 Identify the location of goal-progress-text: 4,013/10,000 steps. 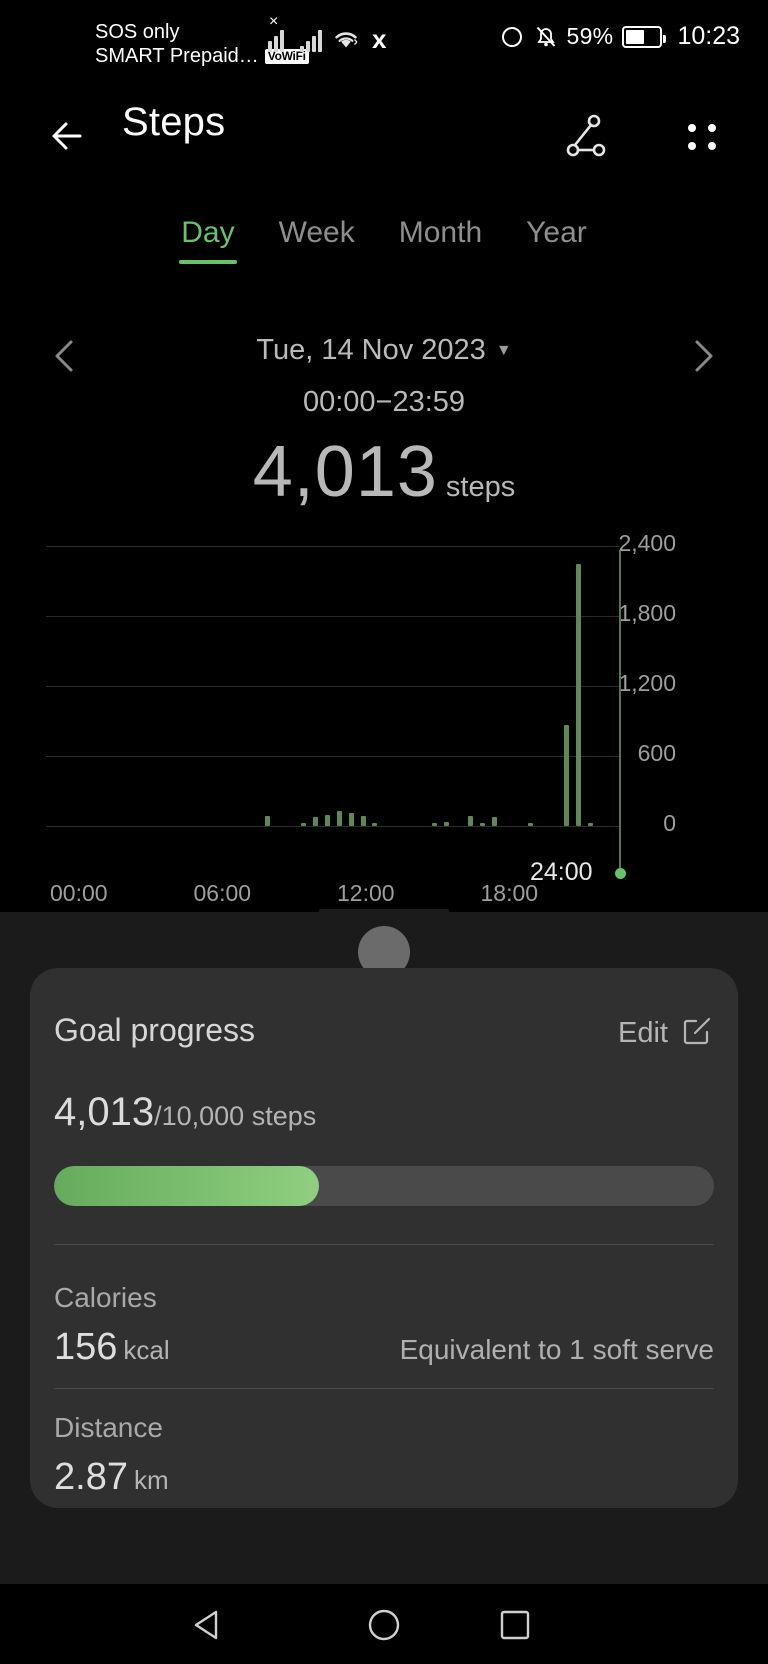
(185, 1112).